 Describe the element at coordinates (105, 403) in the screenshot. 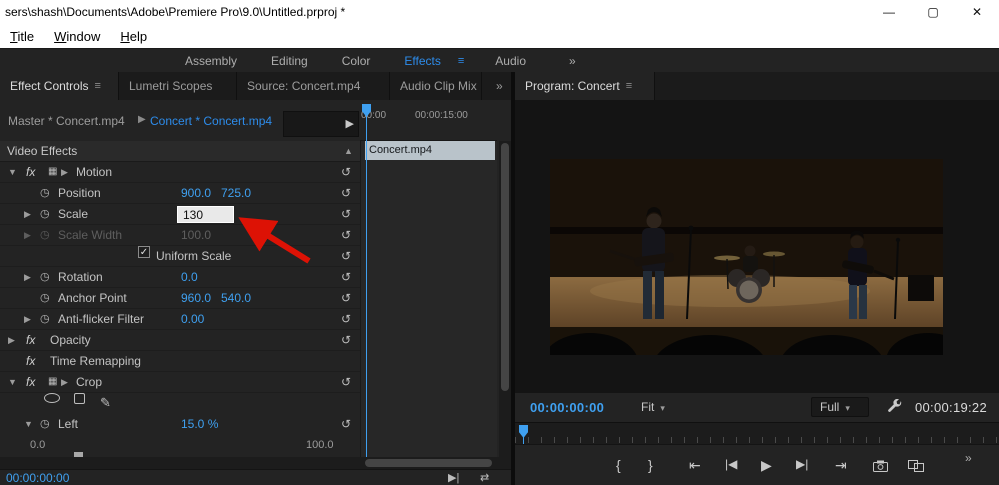

I see `pen-mask-icon: ✎` at that location.